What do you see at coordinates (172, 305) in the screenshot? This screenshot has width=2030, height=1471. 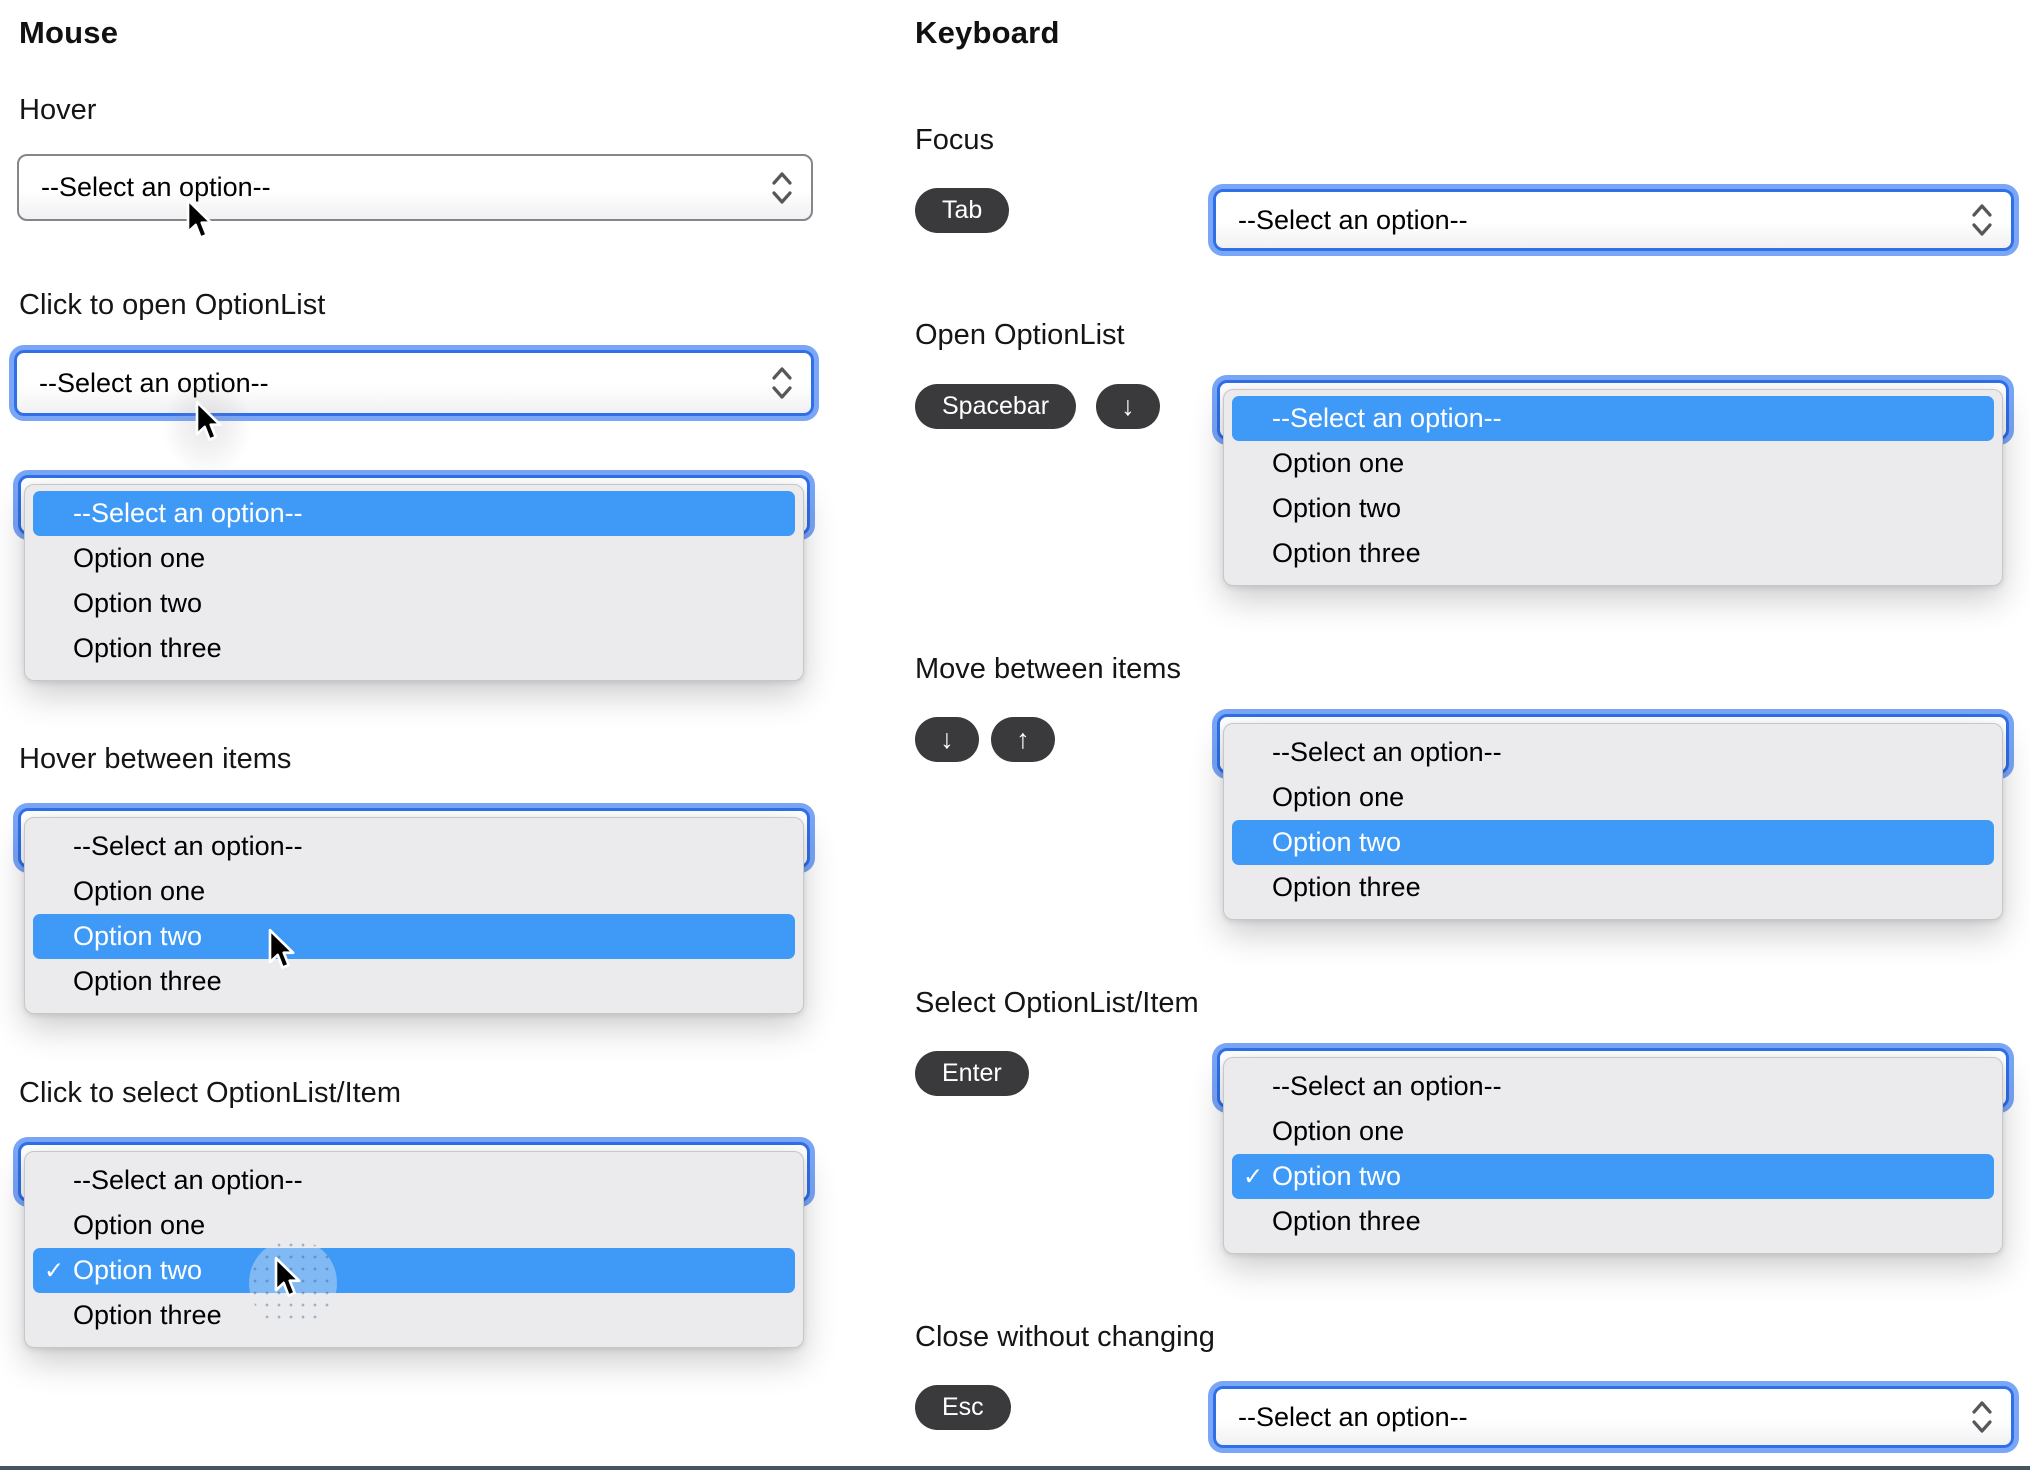 I see `section-label-click-open: Click to open OptionList` at bounding box center [172, 305].